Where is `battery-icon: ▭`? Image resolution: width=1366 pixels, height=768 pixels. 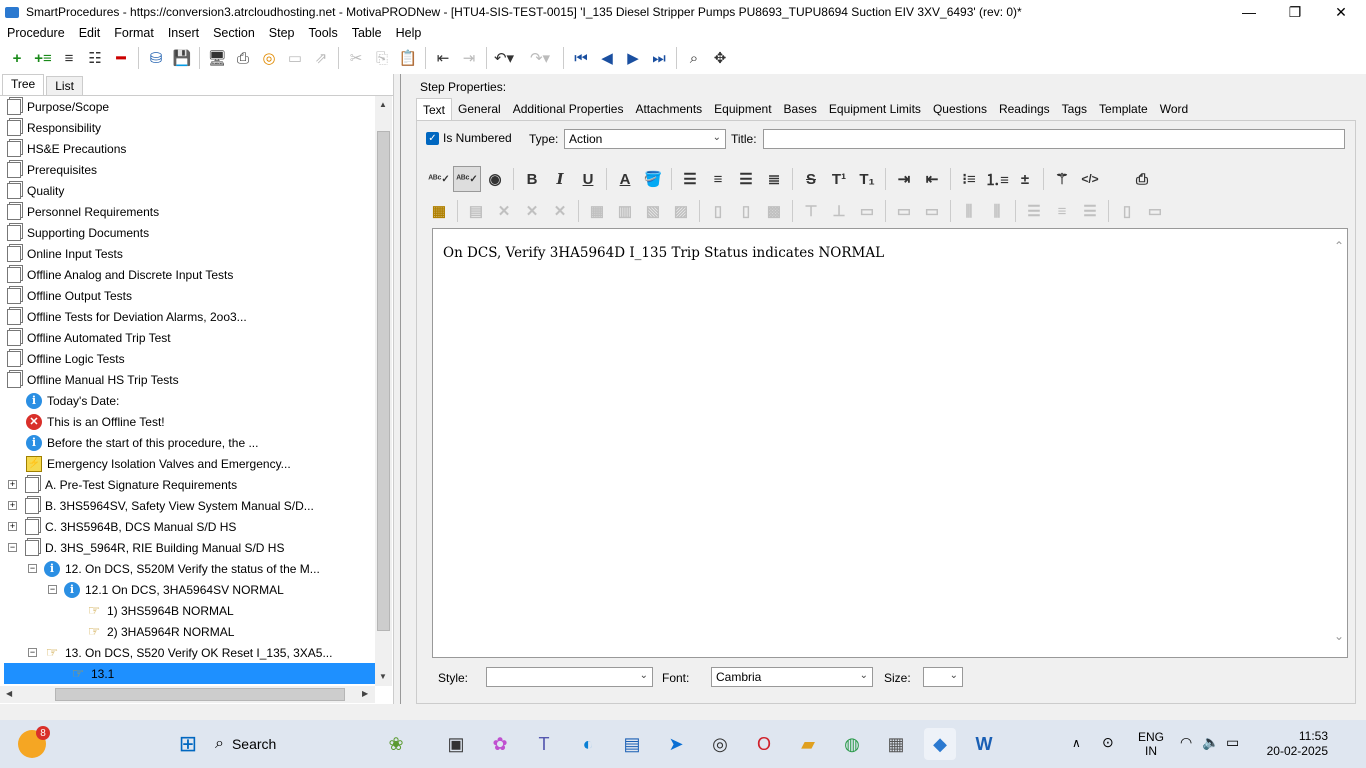 battery-icon: ▭ is located at coordinates (1232, 742).